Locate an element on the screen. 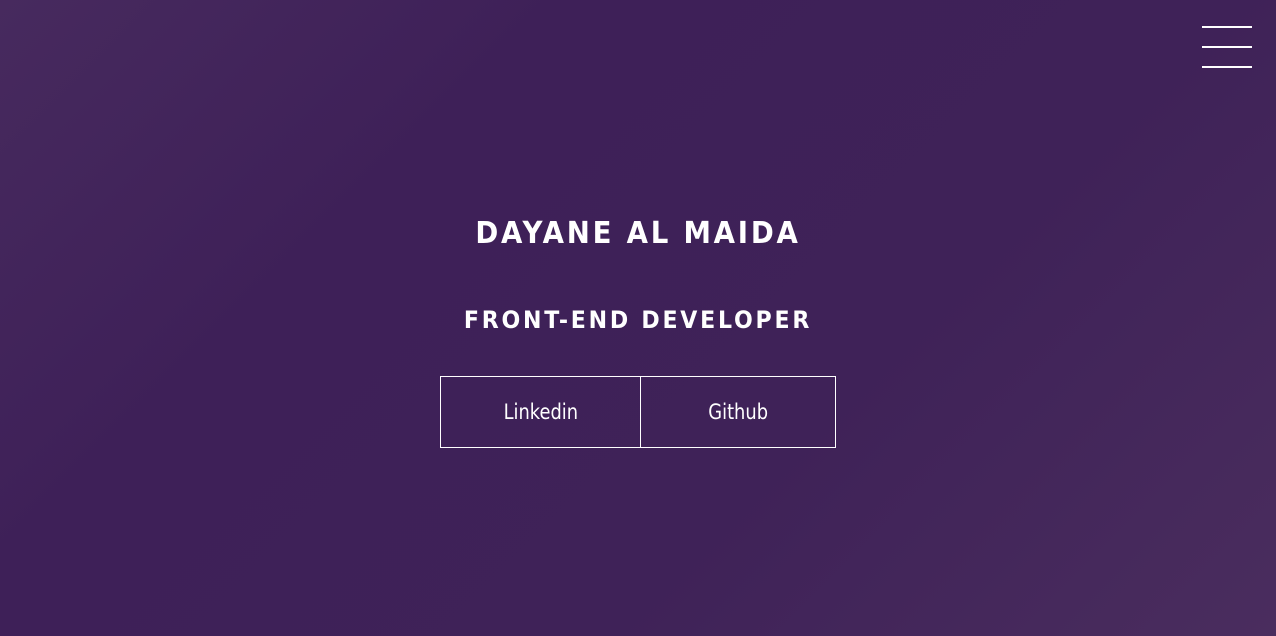  hero-title: Front-End Developer is located at coordinates (638, 320).